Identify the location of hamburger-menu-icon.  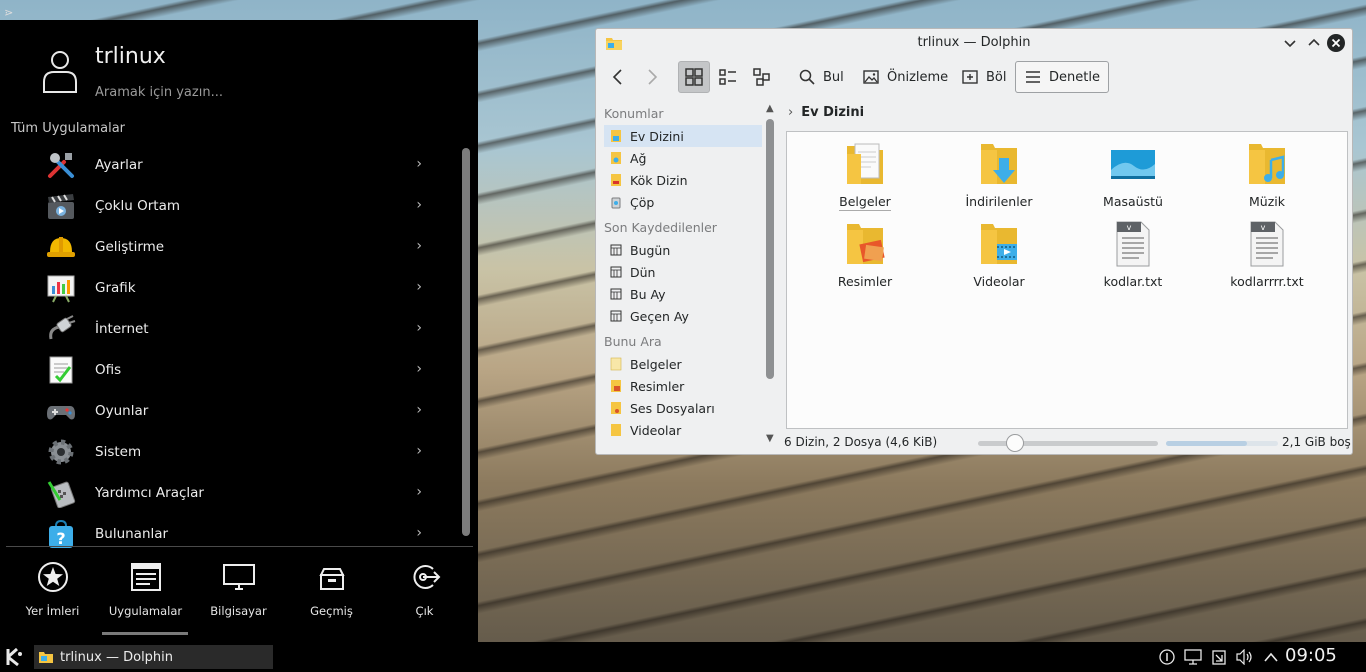
(1033, 77).